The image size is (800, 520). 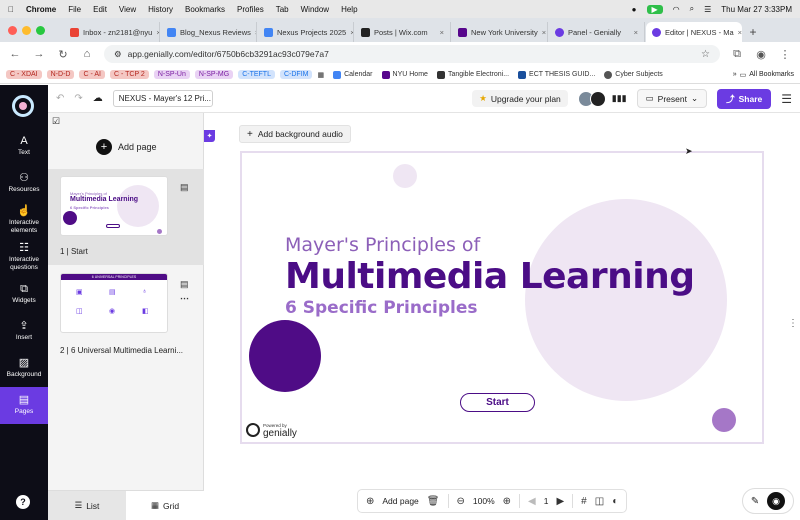 I want to click on page-options-icon: ▤, so click(x=184, y=187).